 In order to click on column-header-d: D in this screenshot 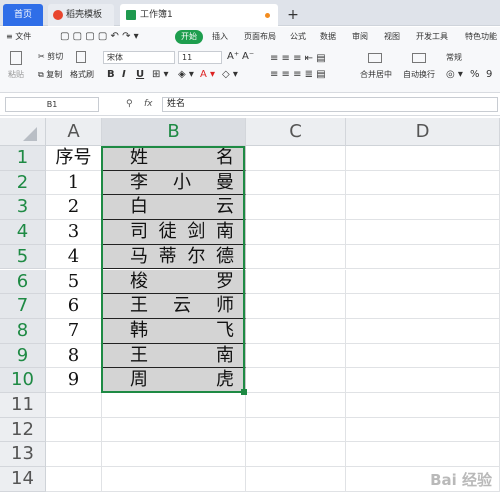, I will do `click(423, 132)`.